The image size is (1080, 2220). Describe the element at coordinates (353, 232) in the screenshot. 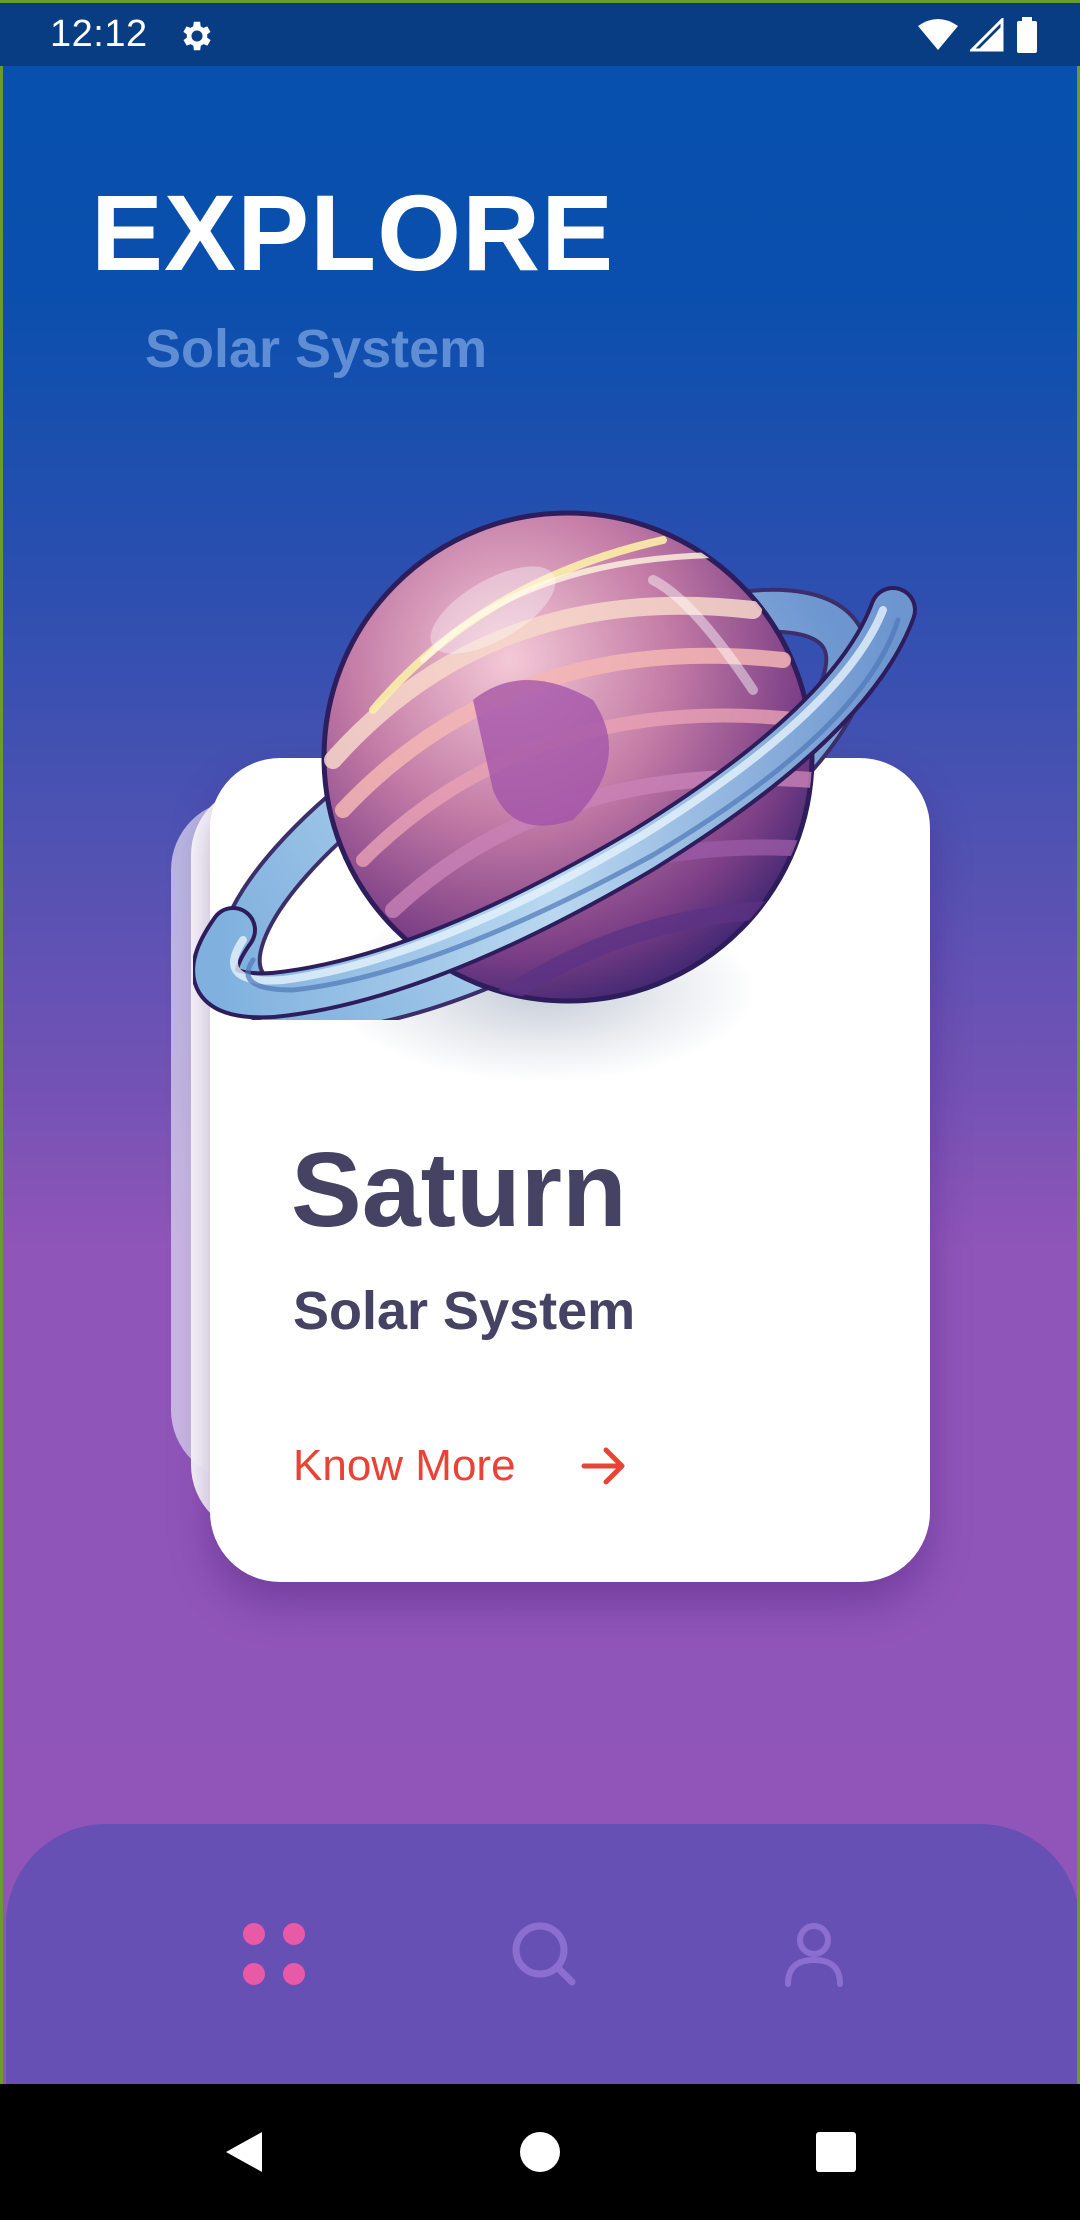

I see `page-title: EXPLORE` at that location.